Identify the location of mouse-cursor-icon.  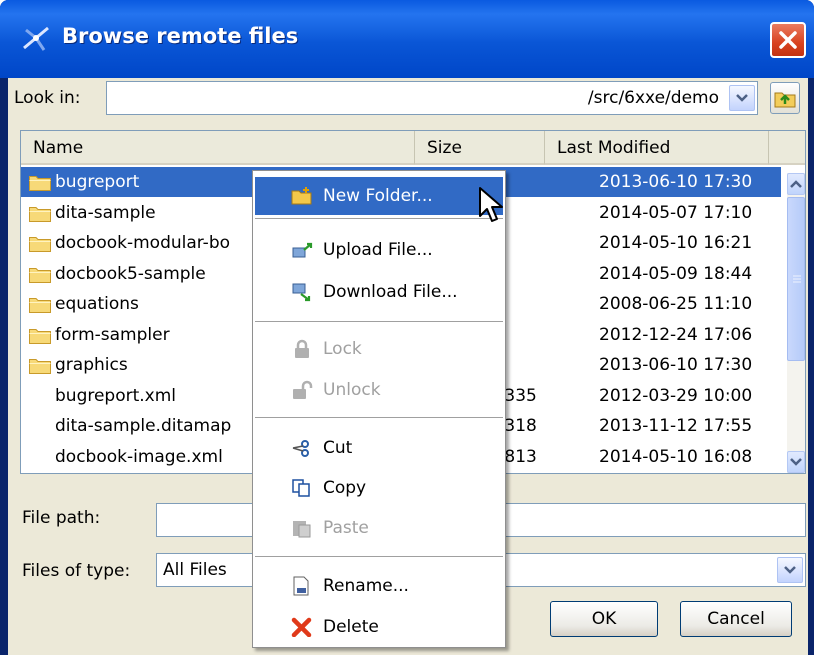
(491, 204).